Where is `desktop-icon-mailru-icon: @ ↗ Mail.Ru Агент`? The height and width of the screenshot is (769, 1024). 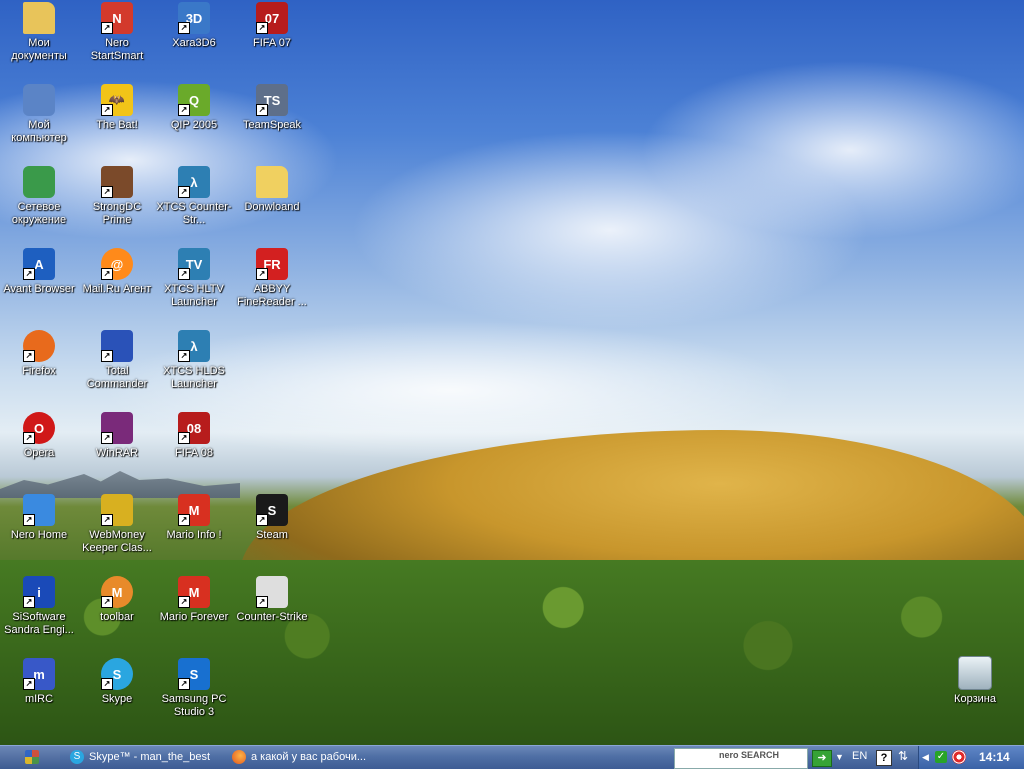 desktop-icon-mailru-icon: @ ↗ Mail.Ru Агент is located at coordinates (117, 272).